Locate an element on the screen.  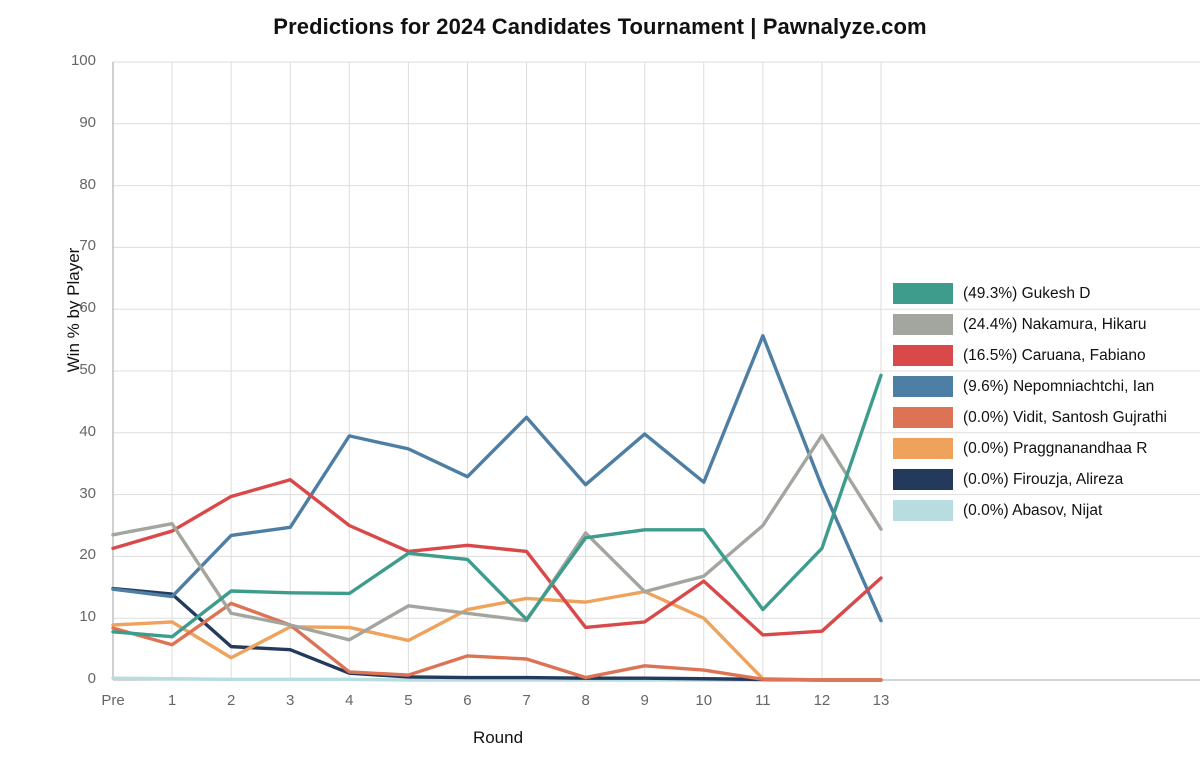
legend-item: (49.3%) Gukesh D is located at coordinates (1030, 293).